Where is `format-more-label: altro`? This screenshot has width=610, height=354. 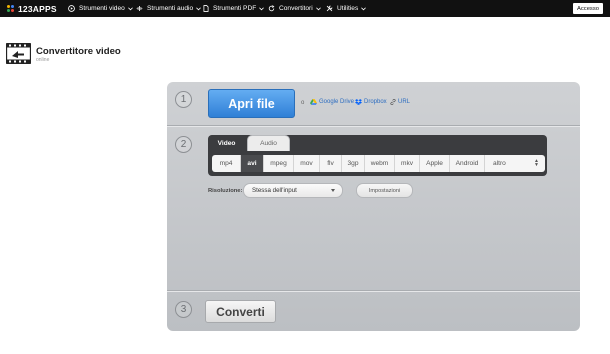 format-more-label: altro is located at coordinates (499, 163).